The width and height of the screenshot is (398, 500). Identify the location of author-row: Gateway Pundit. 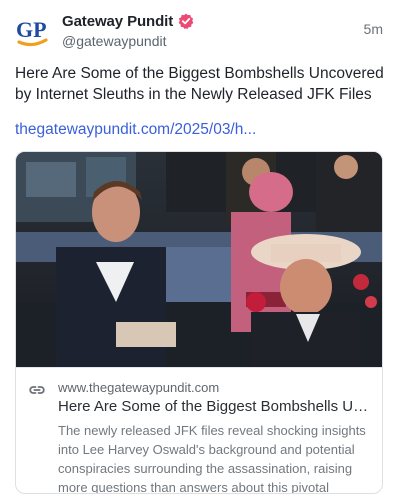
(202, 21).